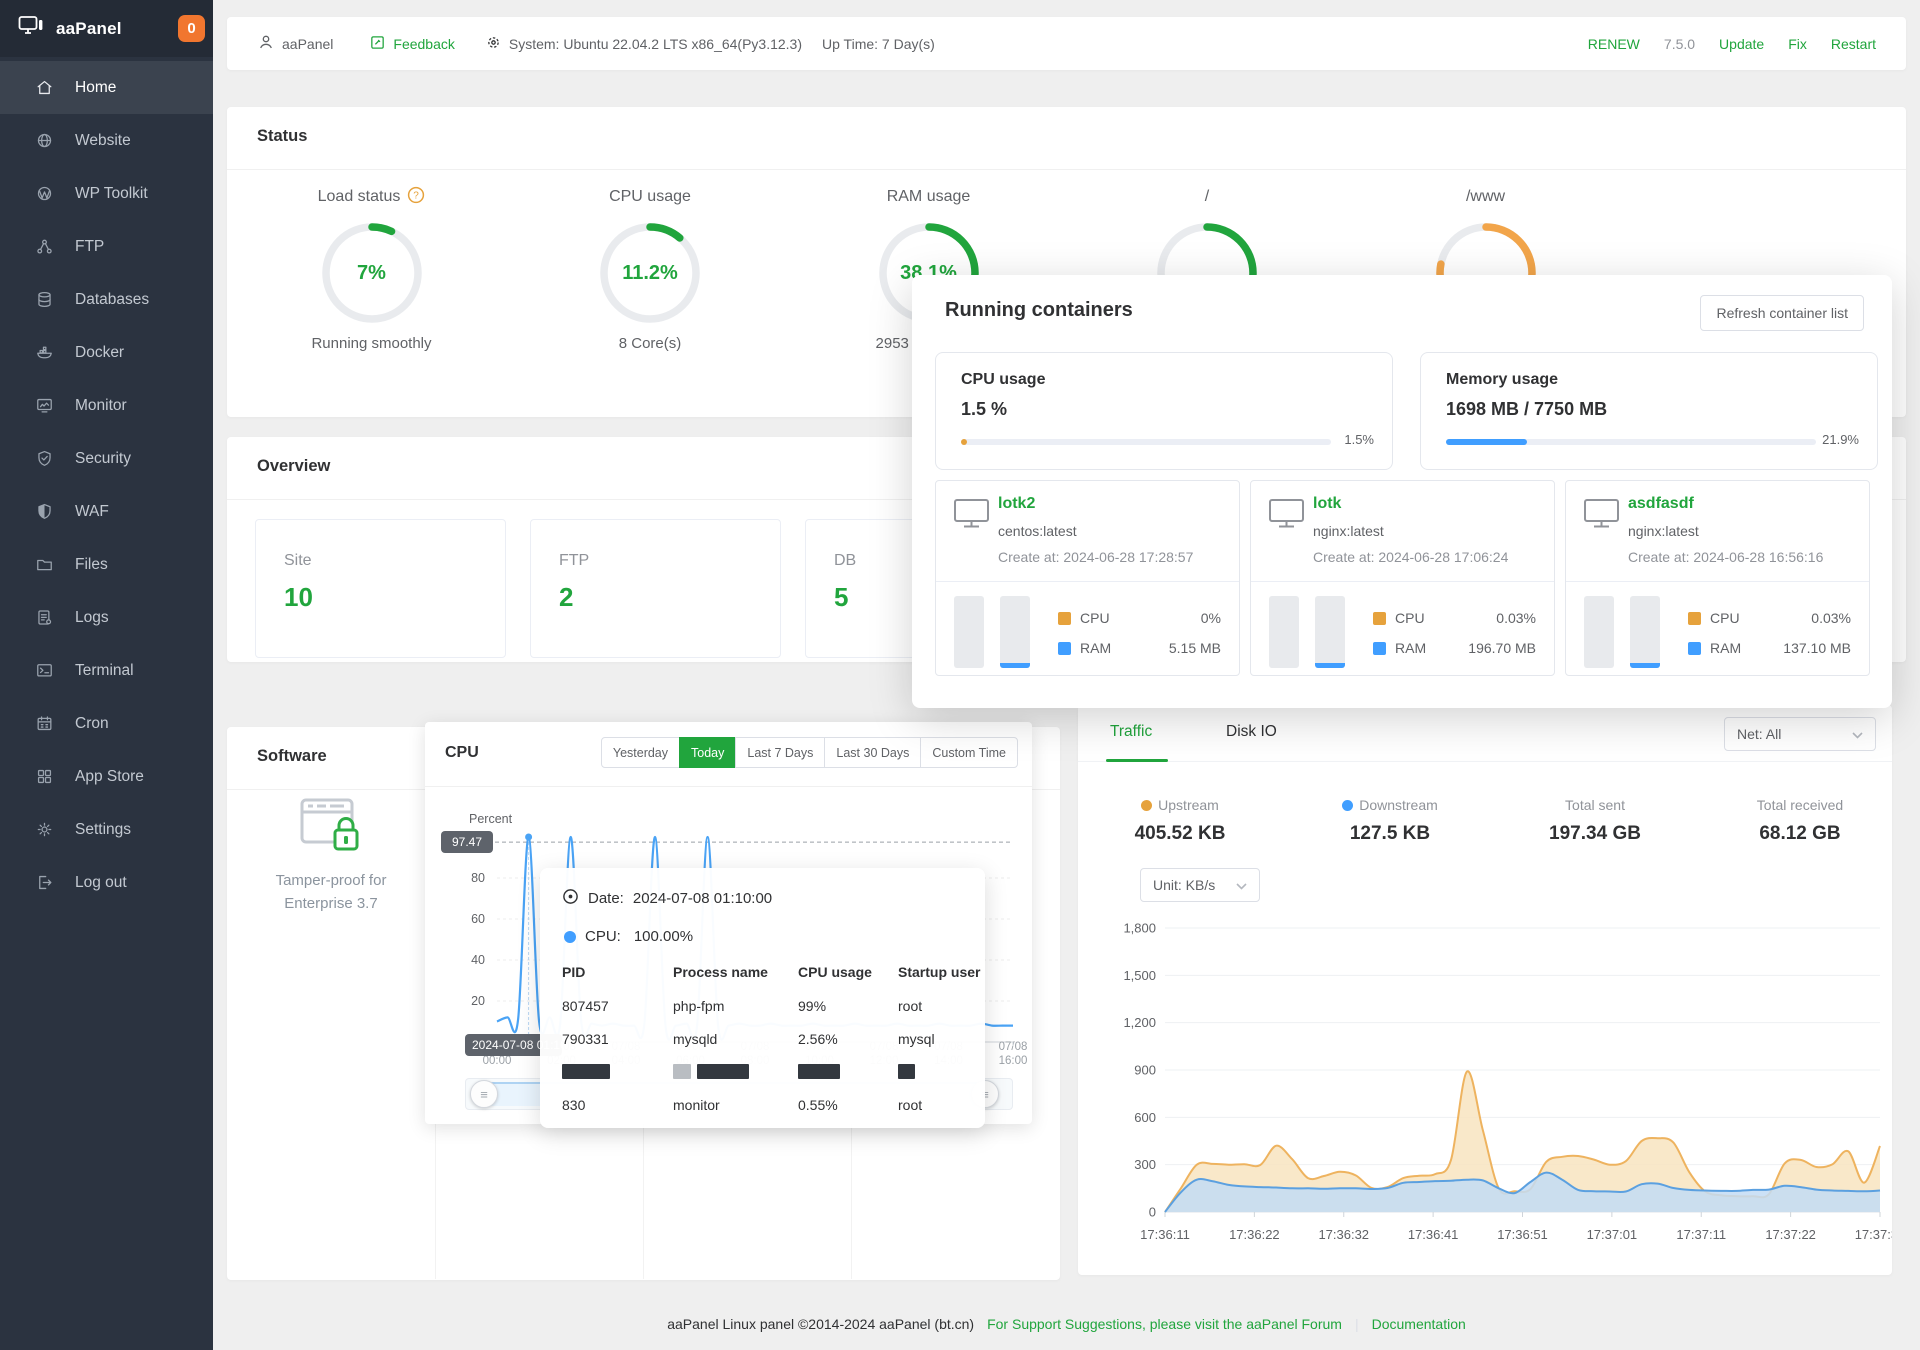 The width and height of the screenshot is (1920, 1350). I want to click on sidebar-item-log-out: Log out, so click(106, 882).